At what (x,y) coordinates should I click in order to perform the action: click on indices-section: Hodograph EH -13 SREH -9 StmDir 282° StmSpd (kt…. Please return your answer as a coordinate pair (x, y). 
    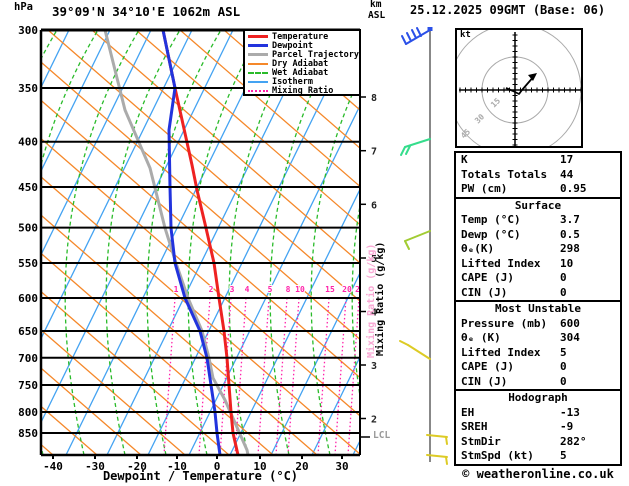
    Looking at the image, I should click on (538, 426).